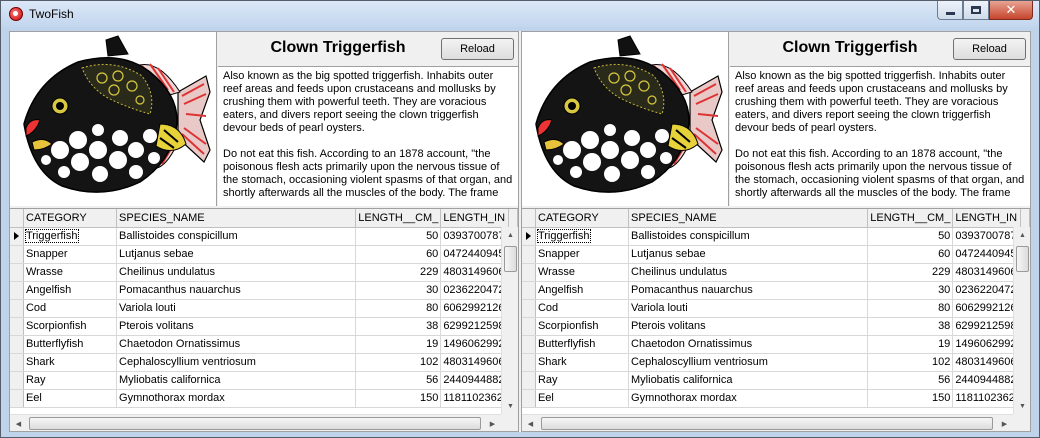 The image size is (1040, 438). Describe the element at coordinates (748, 254) in the screenshot. I see `cell-species-name: Lutjanus sebae` at that location.